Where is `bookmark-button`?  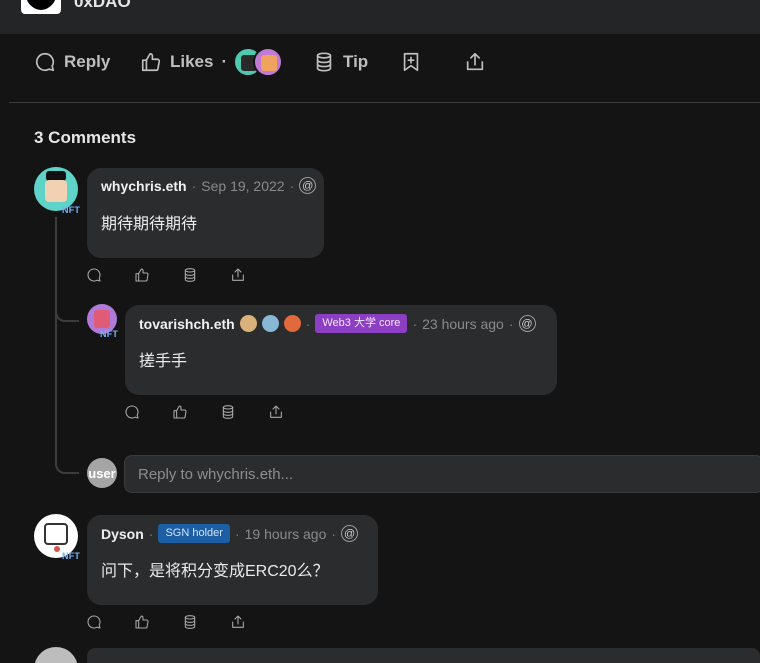 bookmark-button is located at coordinates (411, 62).